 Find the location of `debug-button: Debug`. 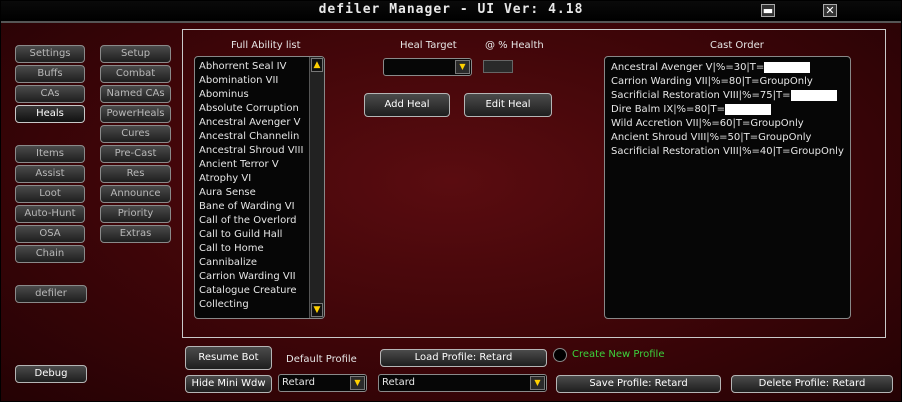

debug-button: Debug is located at coordinates (51, 374).